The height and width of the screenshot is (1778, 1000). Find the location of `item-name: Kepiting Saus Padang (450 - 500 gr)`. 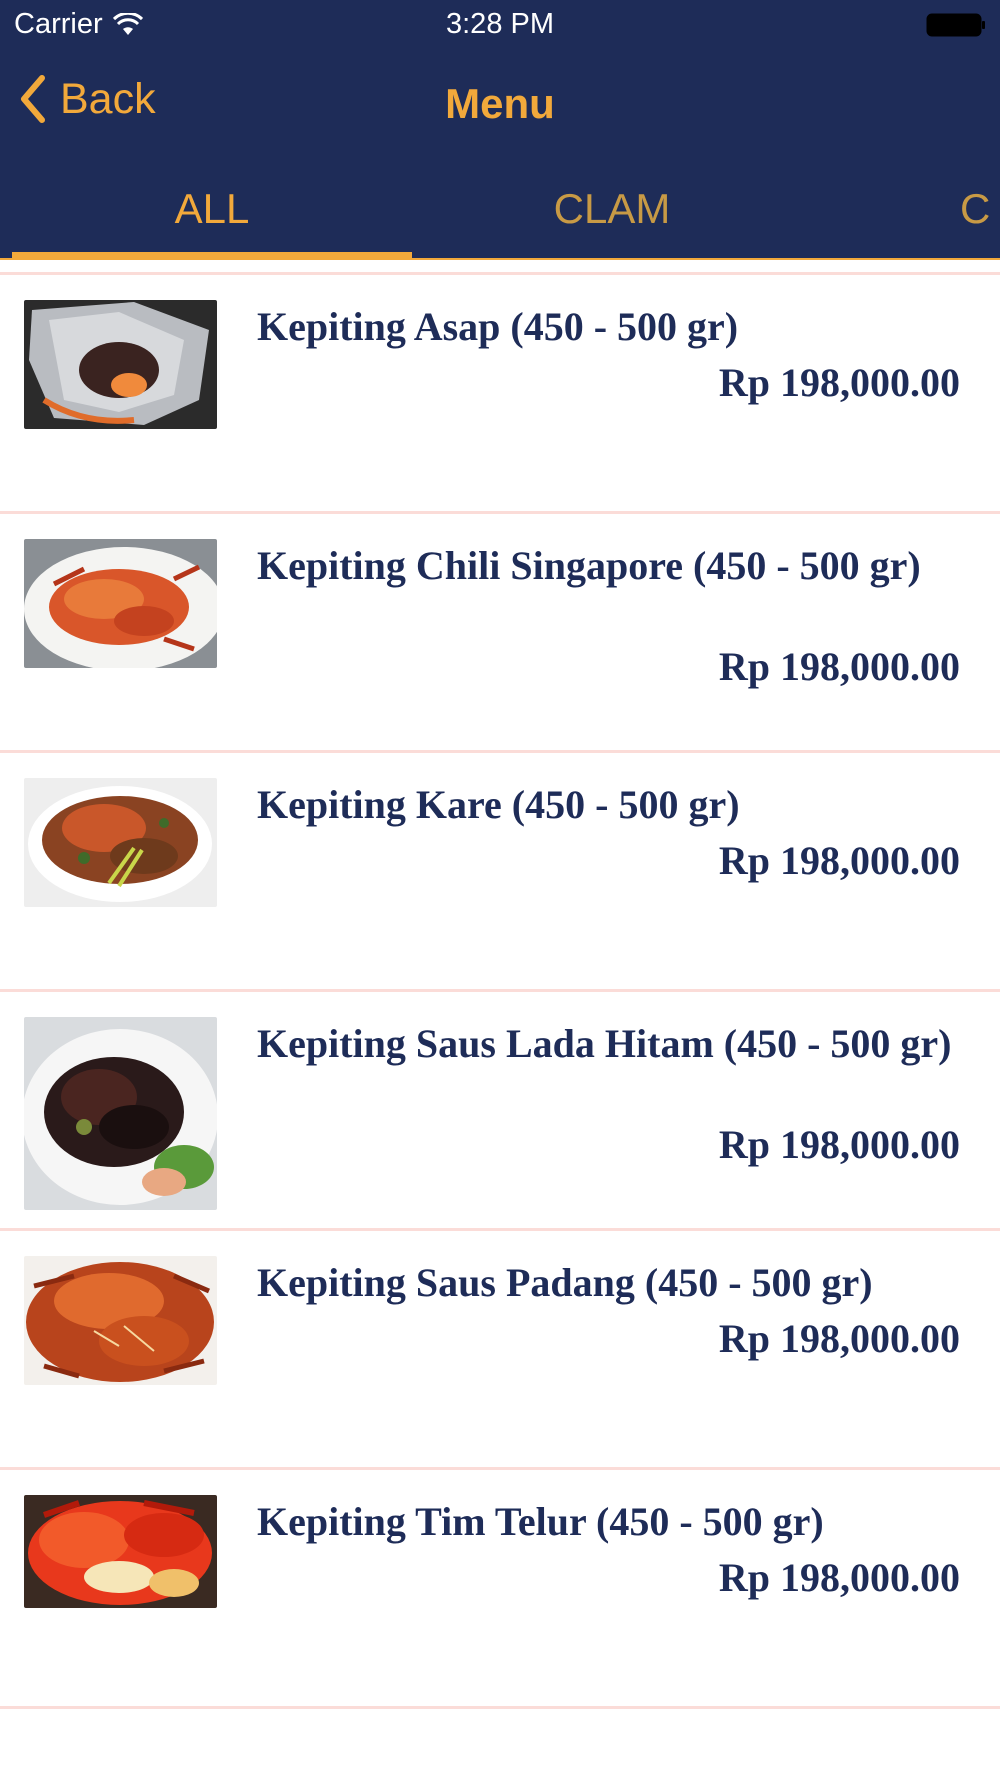

item-name: Kepiting Saus Padang (450 - 500 gr) is located at coordinates (565, 1282).